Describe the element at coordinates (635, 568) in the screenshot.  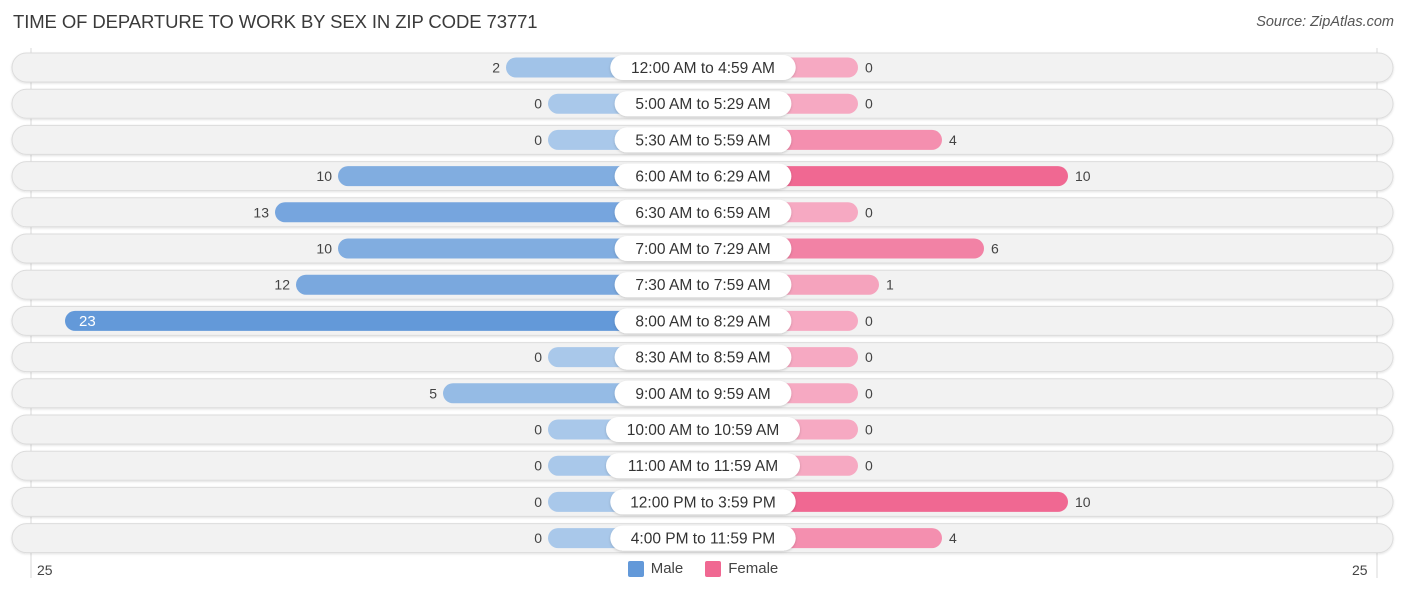
I see `legend-swatch-male` at that location.